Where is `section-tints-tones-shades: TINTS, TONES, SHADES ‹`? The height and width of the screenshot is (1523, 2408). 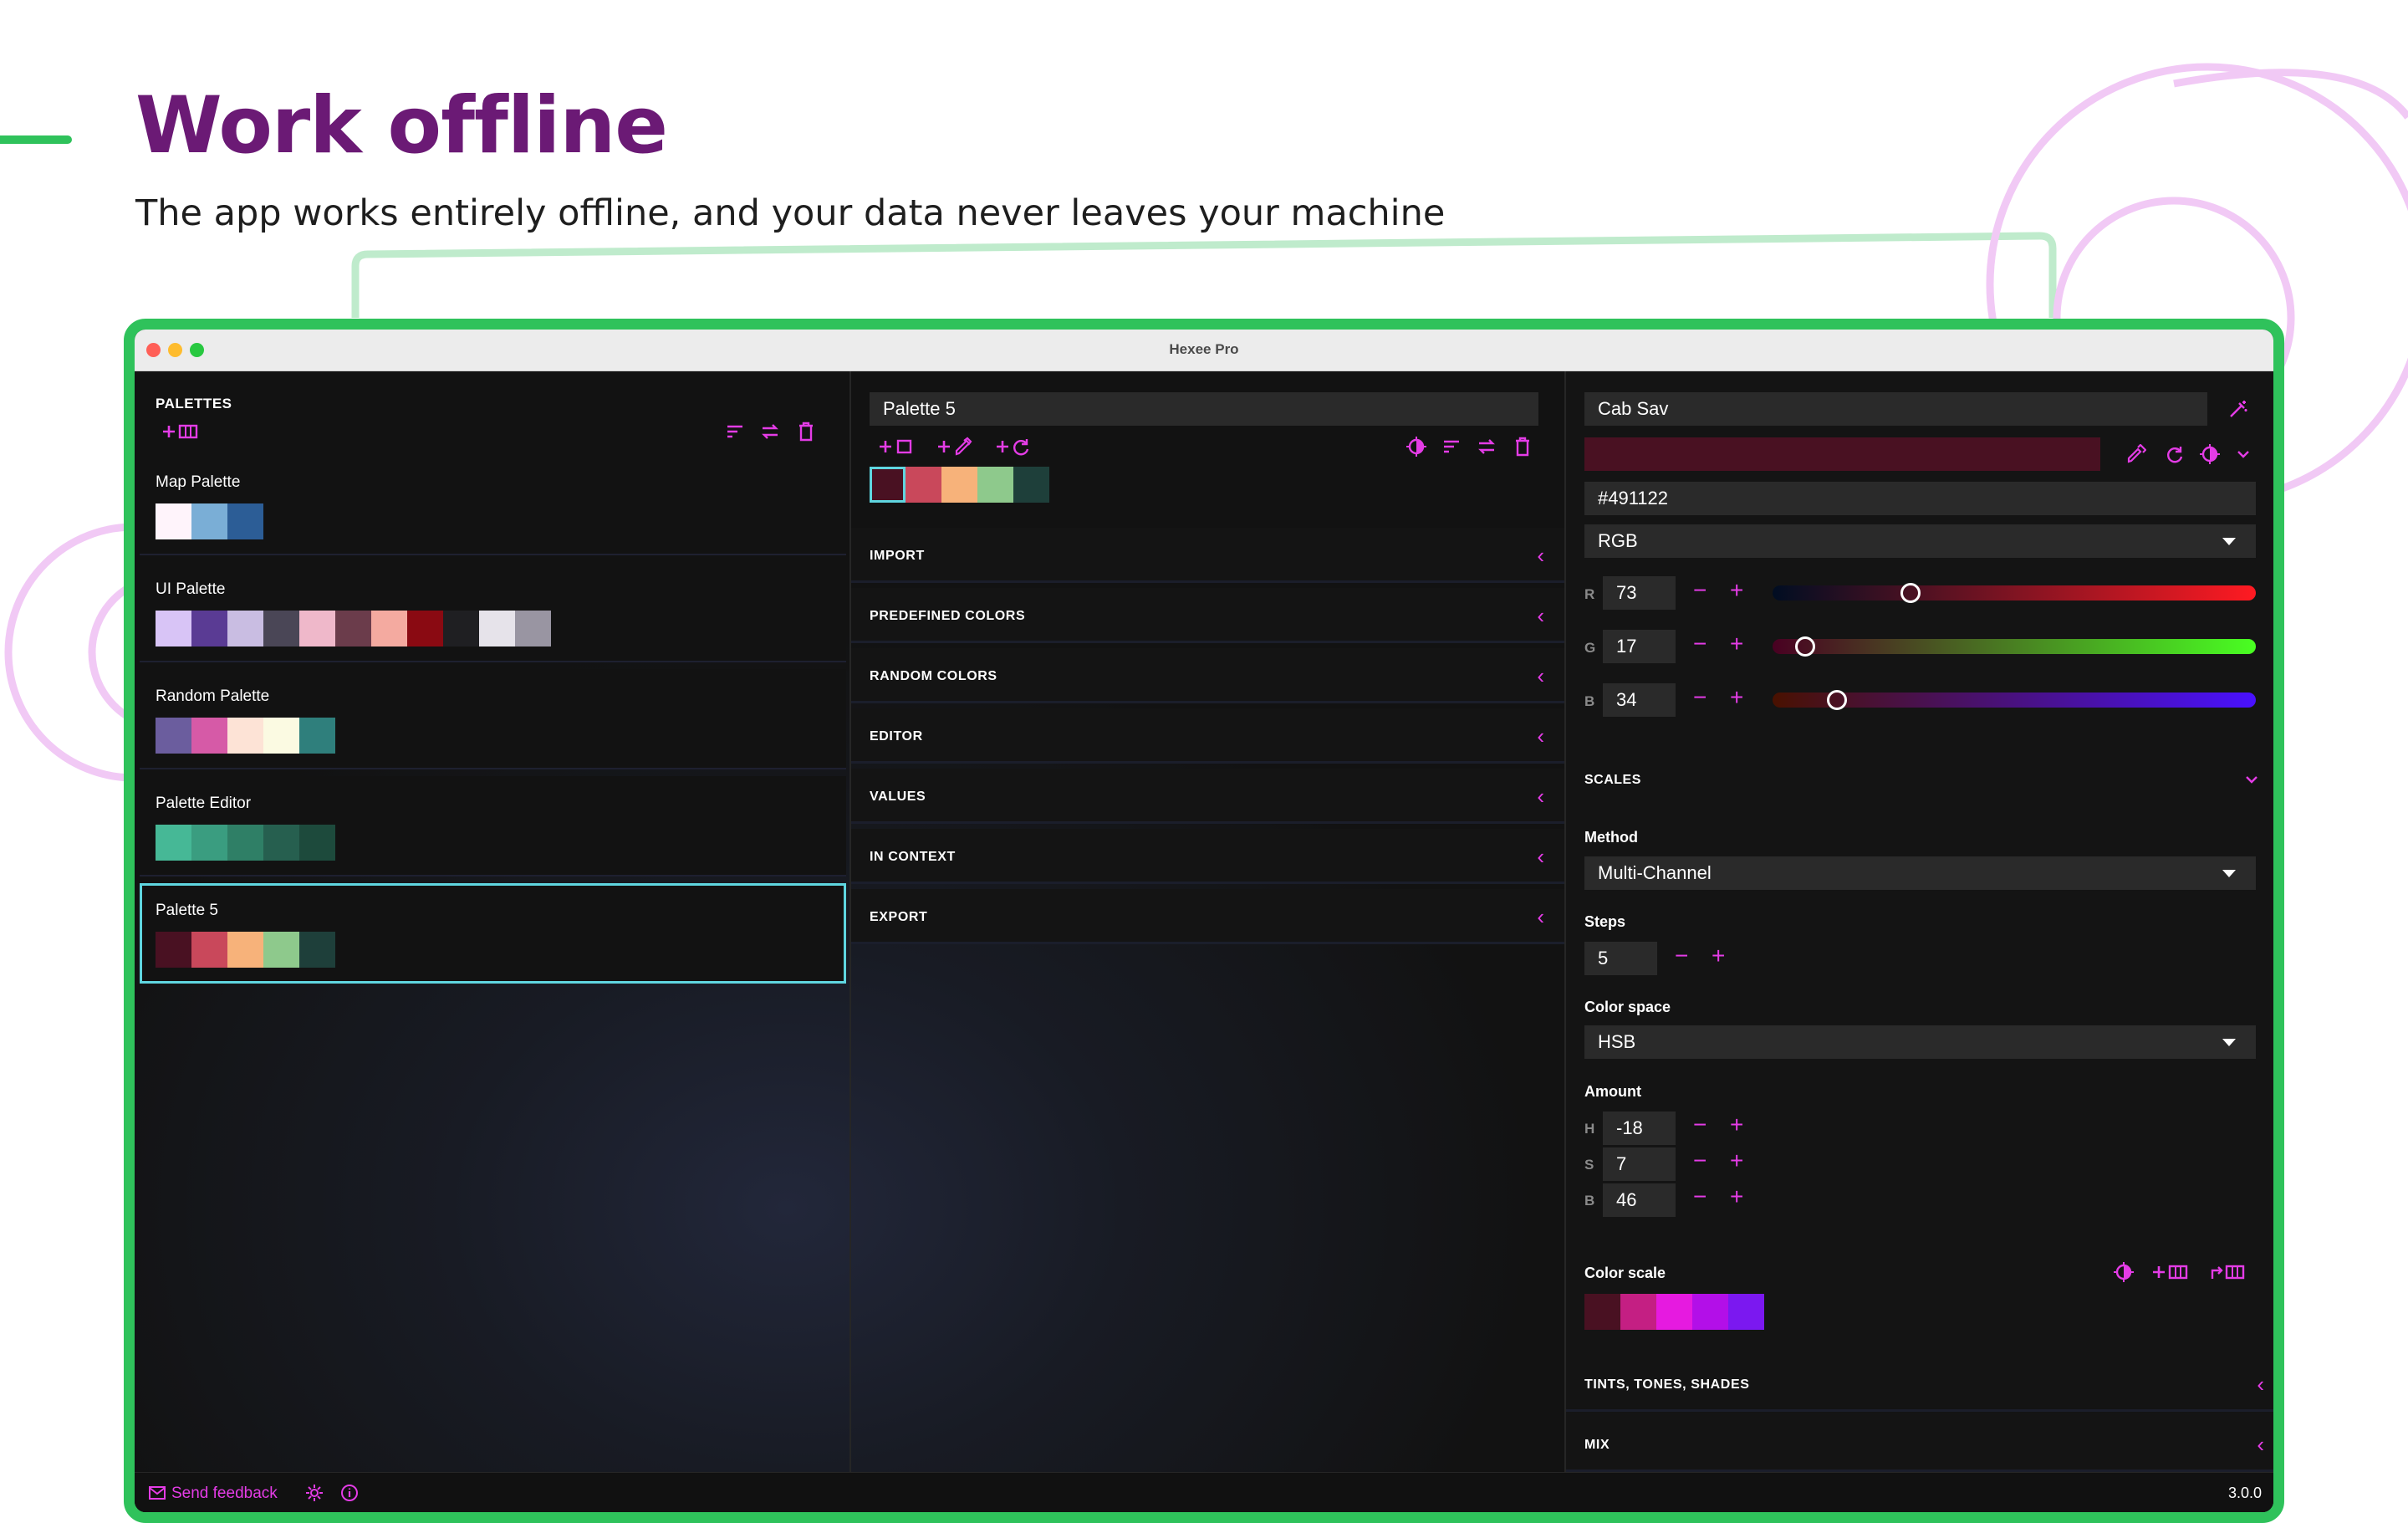
section-tints-tones-shades: TINTS, TONES, SHADES ‹ is located at coordinates (1919, 1384).